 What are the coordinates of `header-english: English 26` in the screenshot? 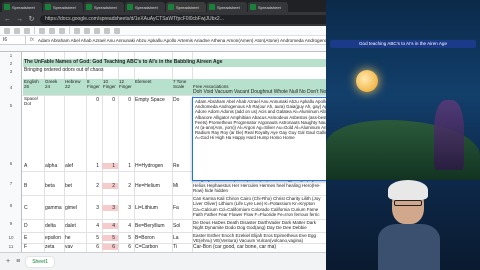 It's located at (33, 87).